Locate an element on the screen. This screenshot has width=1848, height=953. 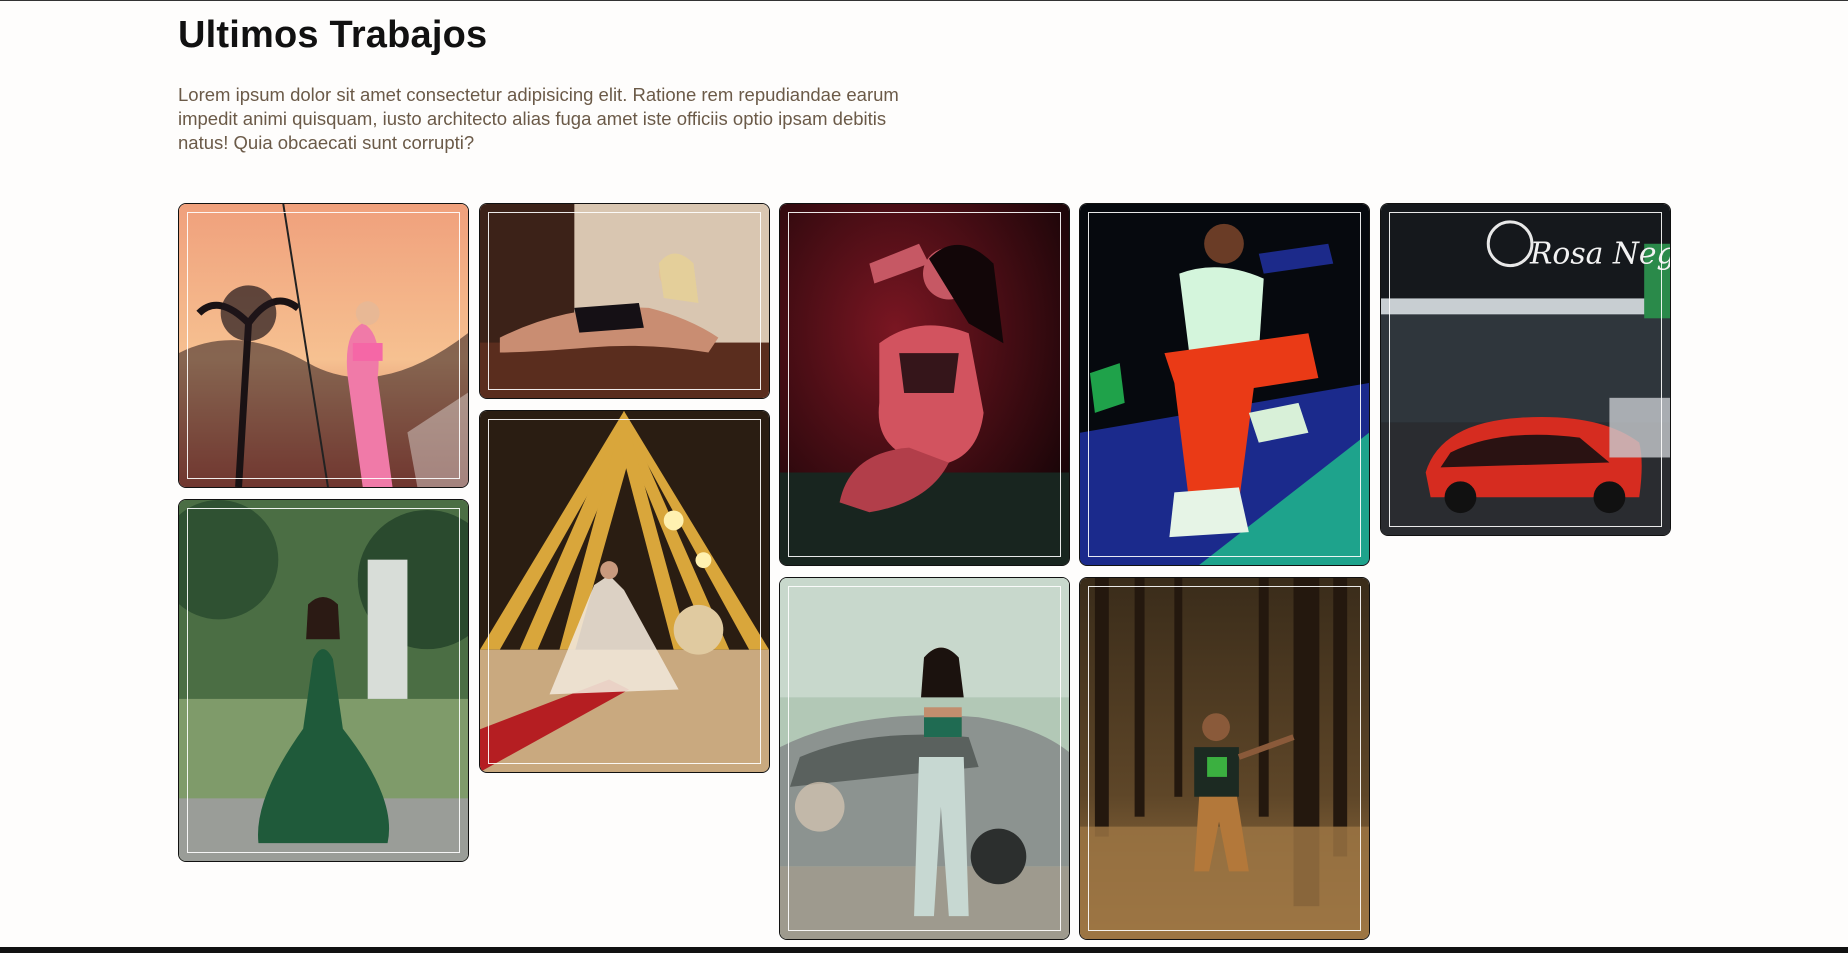
gallery-photo-poolside-man is located at coordinates (1224, 384).